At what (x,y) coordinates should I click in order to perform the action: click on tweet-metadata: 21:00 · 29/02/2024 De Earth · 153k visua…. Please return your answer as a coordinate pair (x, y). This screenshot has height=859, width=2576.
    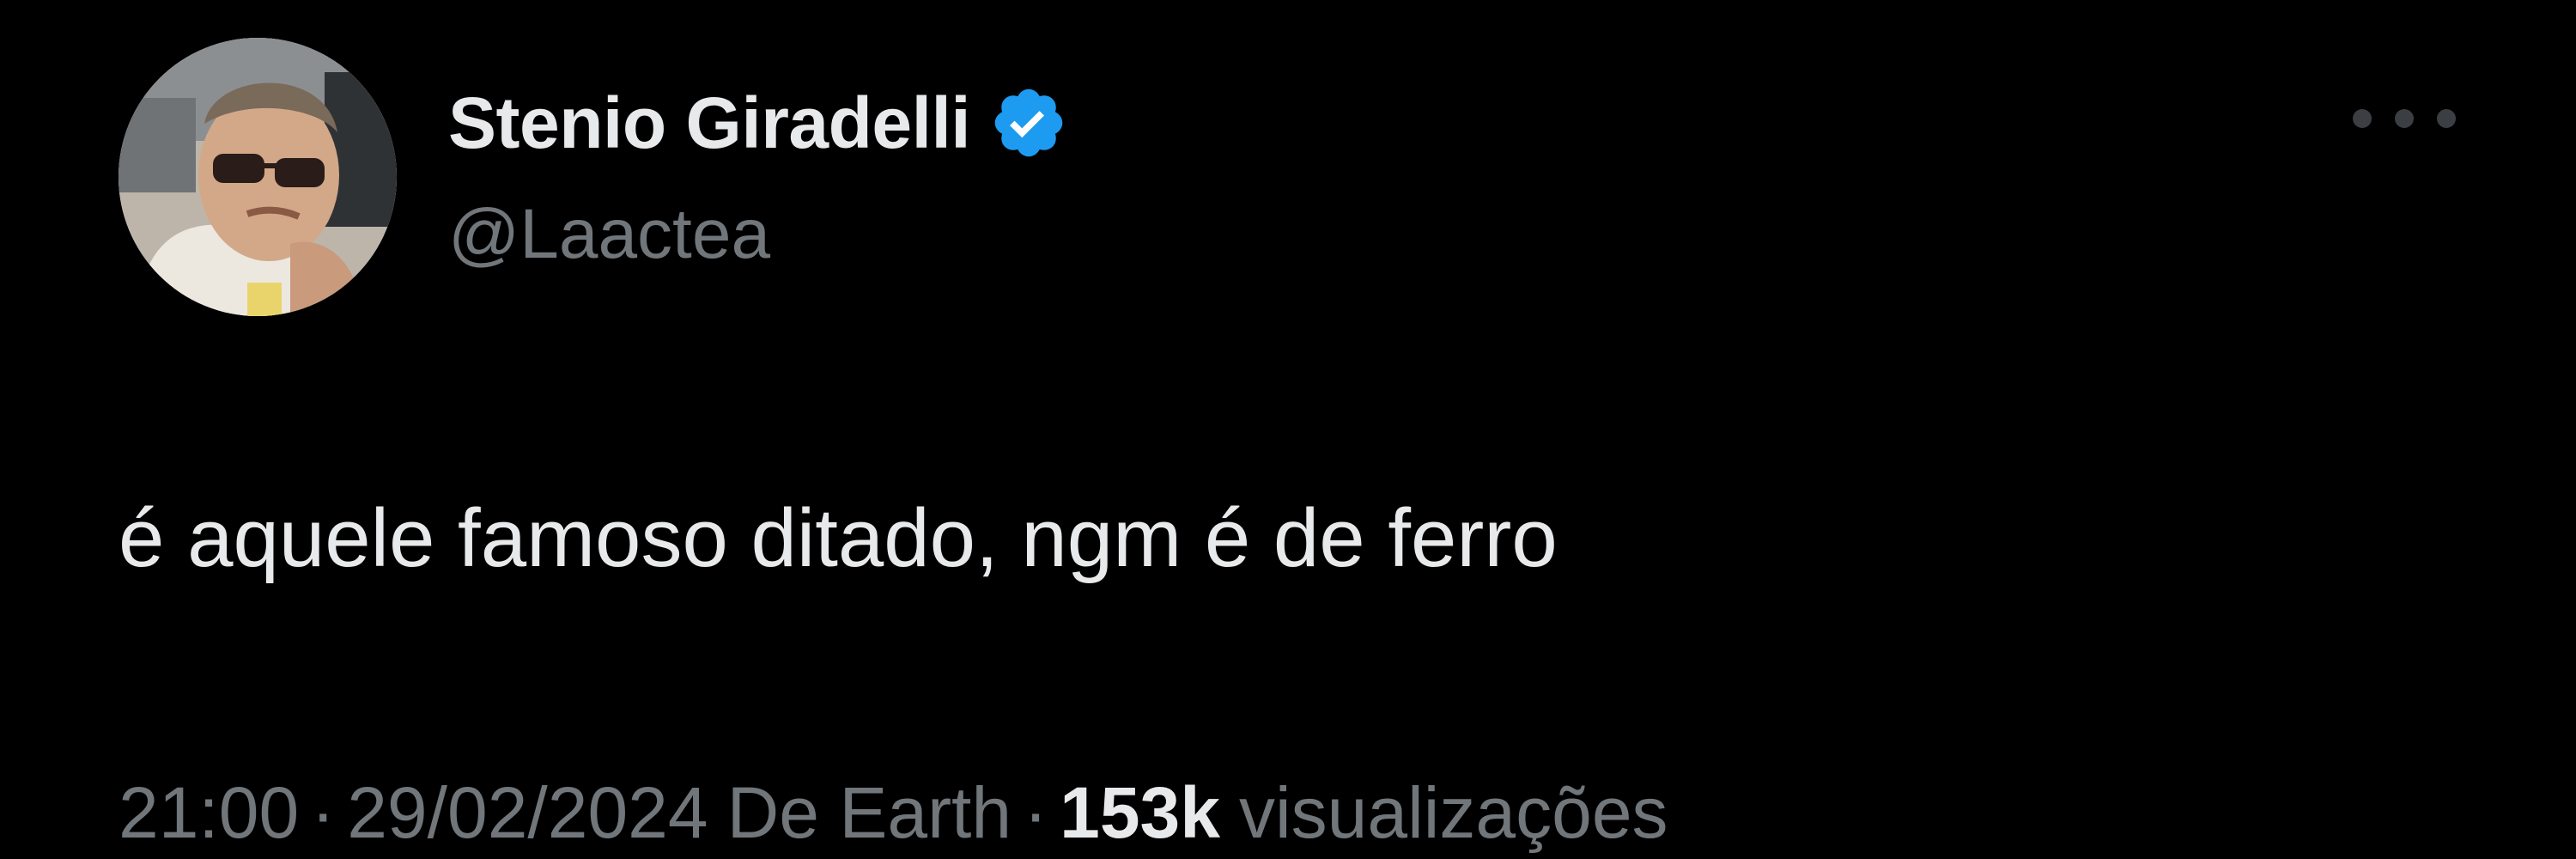
    Looking at the image, I should click on (893, 813).